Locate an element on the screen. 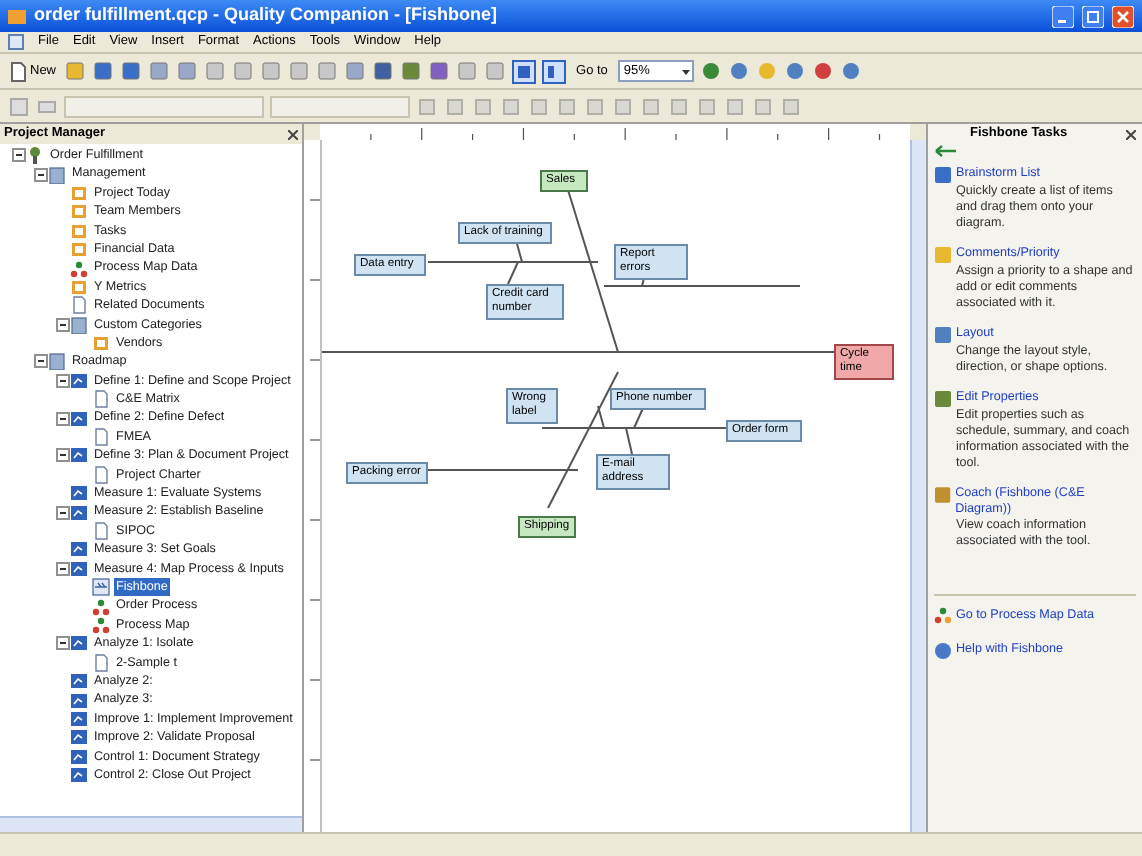 Image resolution: width=1142 pixels, height=856 pixels. style-dropdown is located at coordinates (164, 106).